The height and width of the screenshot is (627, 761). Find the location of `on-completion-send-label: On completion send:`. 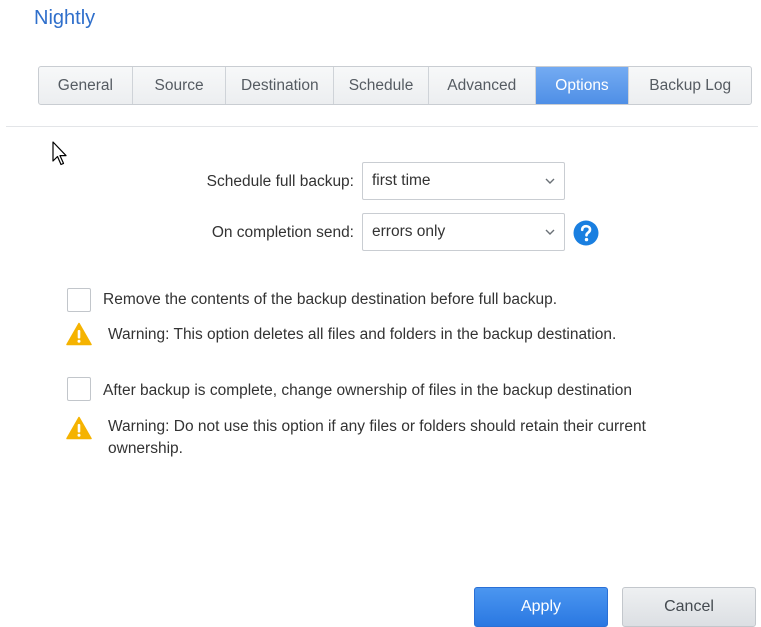

on-completion-send-label: On completion send: is located at coordinates (282, 232).